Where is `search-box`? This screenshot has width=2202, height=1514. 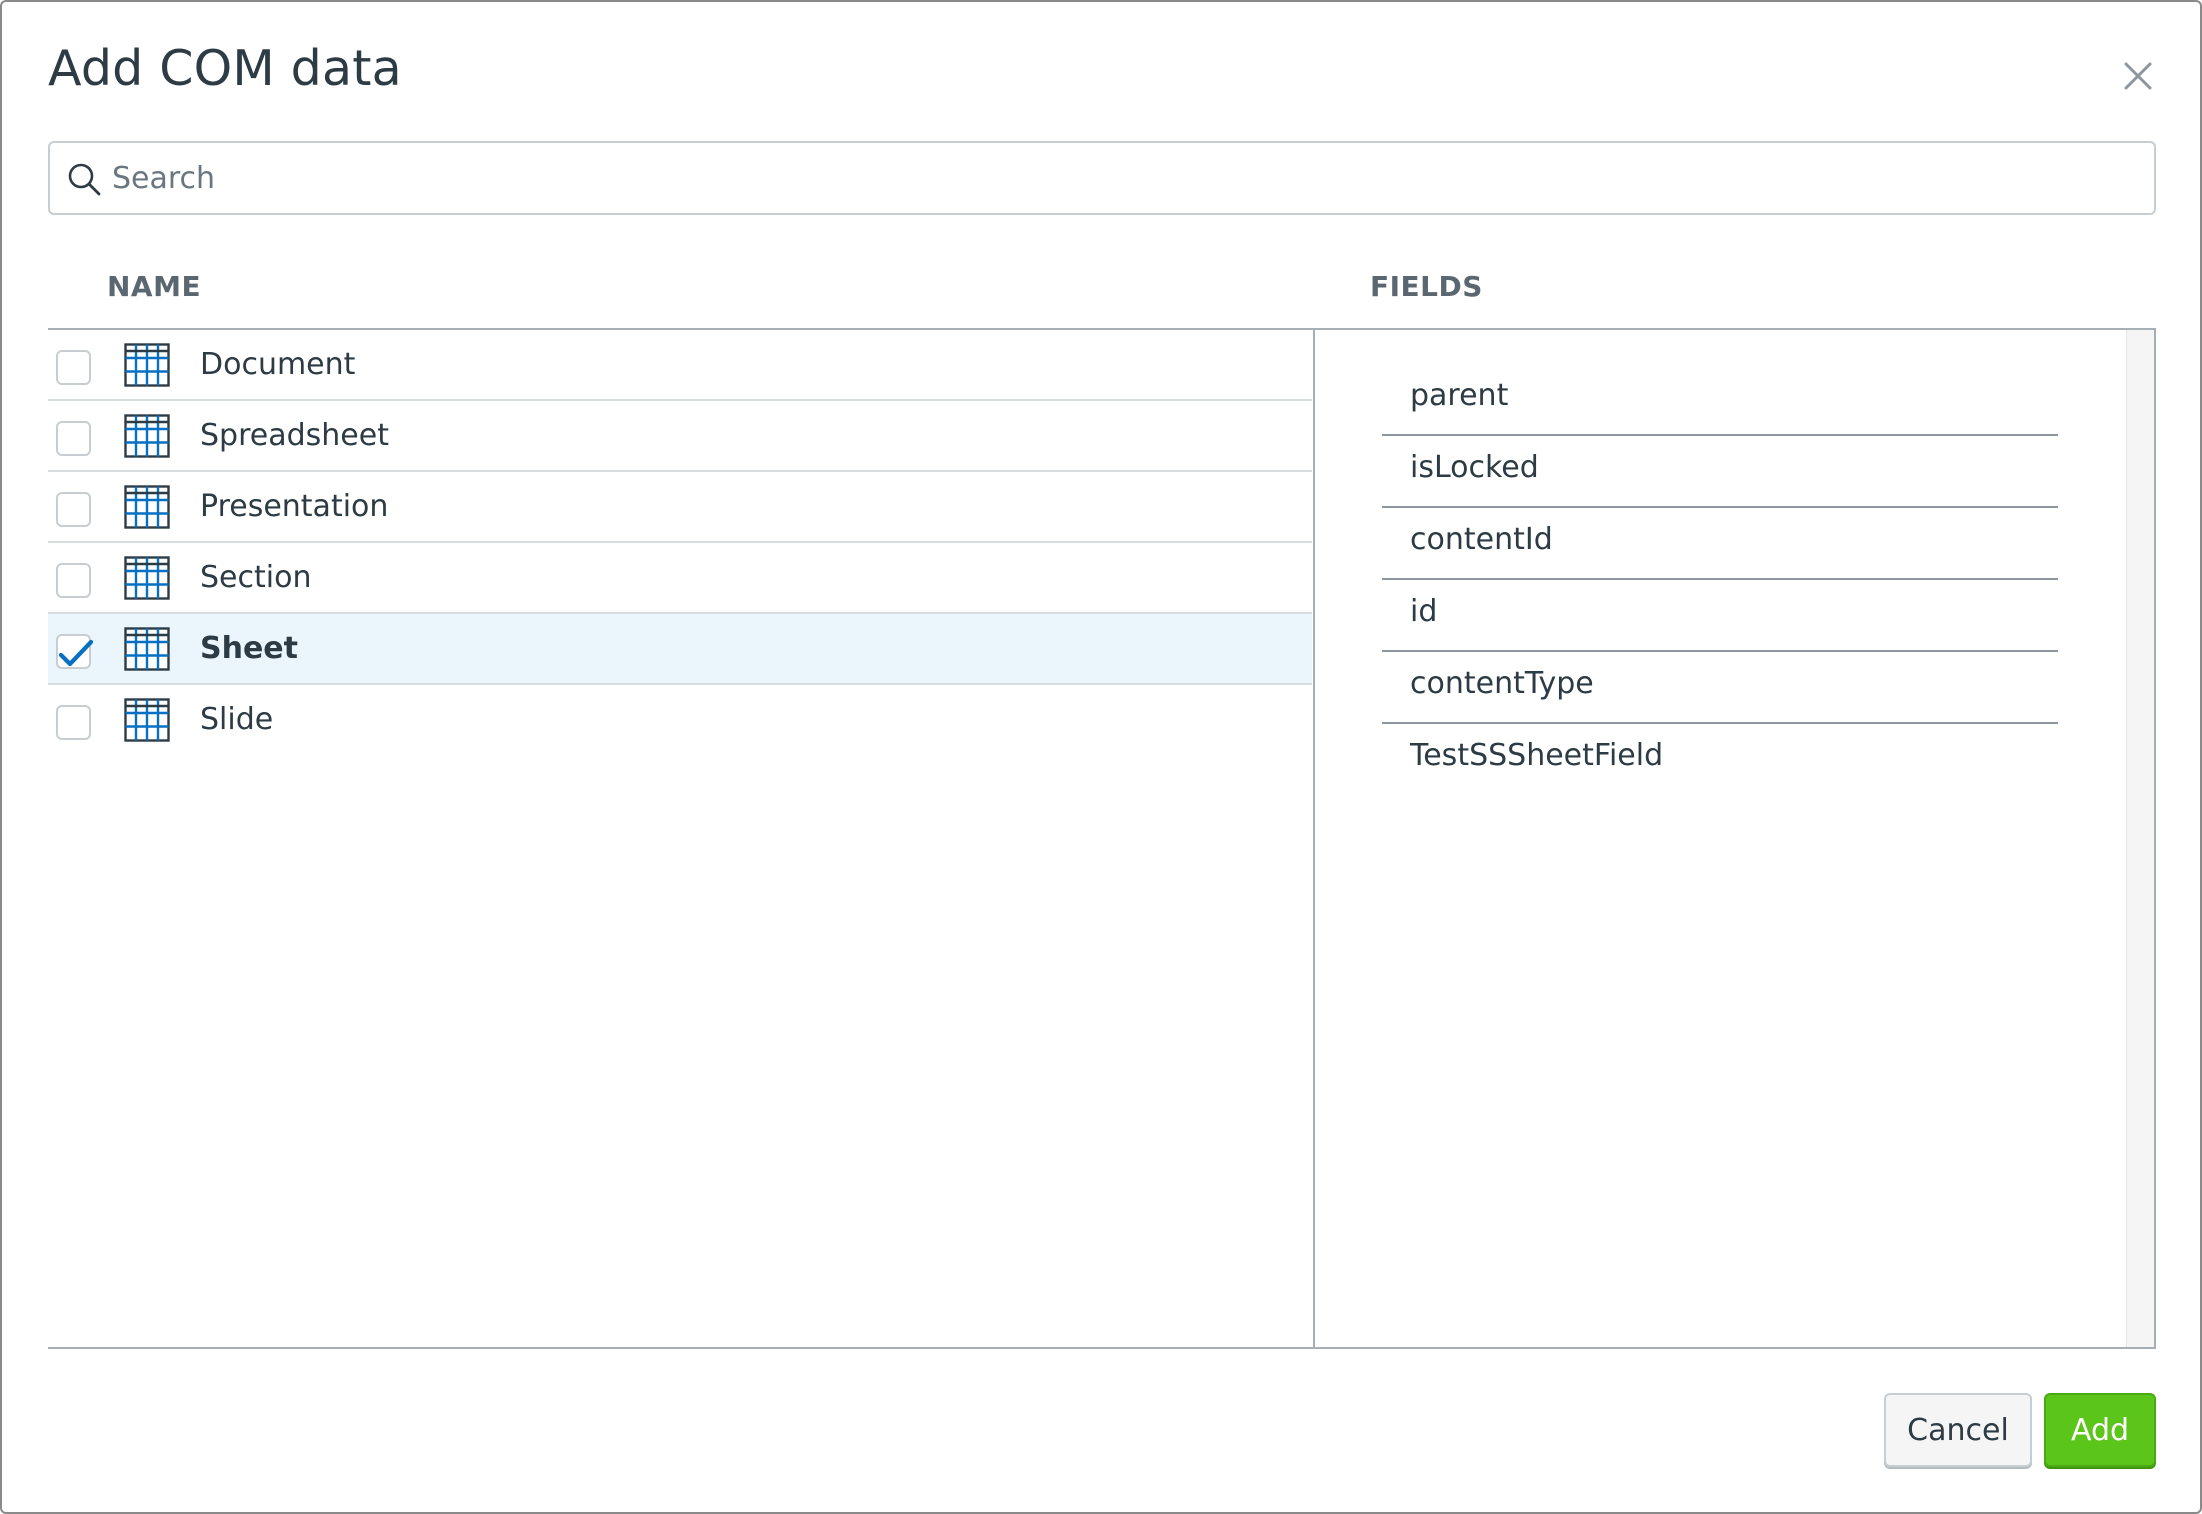 search-box is located at coordinates (1102, 178).